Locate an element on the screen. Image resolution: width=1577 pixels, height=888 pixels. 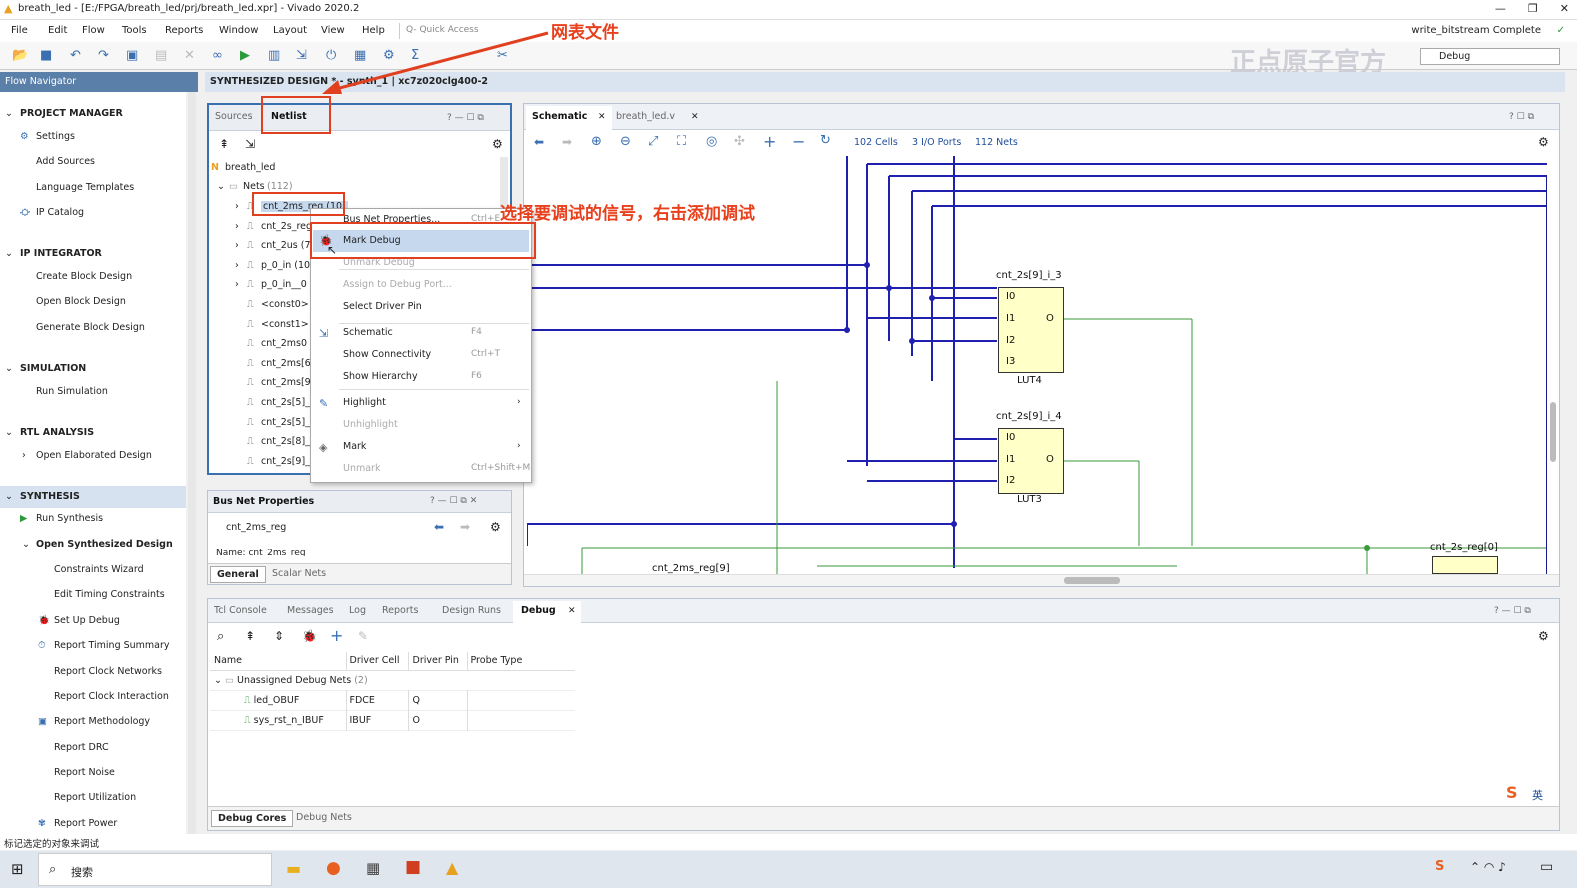
run-icon: ▶ is located at coordinates (245, 55).